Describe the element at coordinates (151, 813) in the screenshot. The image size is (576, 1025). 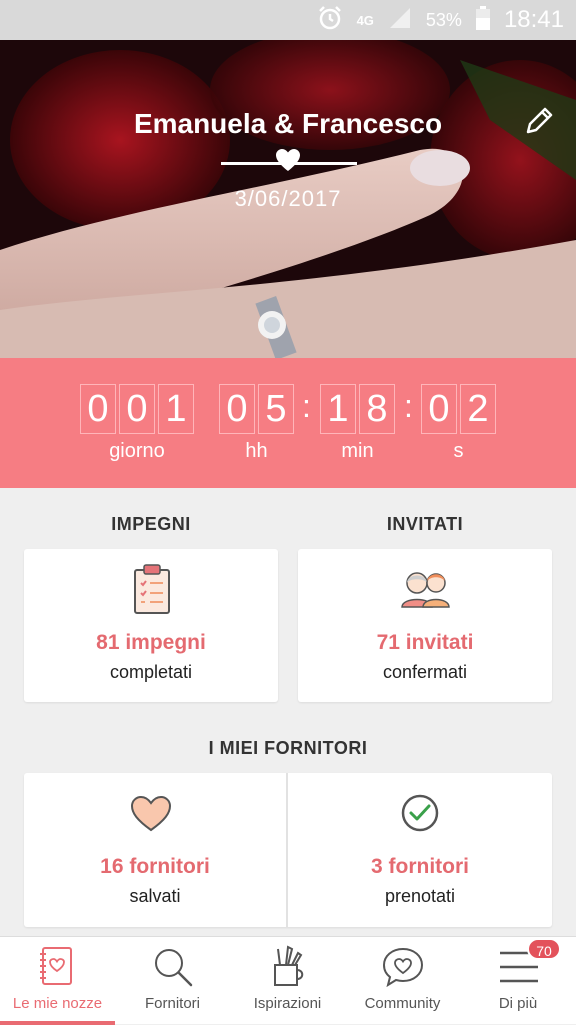
I see `heart-outline-icon` at that location.